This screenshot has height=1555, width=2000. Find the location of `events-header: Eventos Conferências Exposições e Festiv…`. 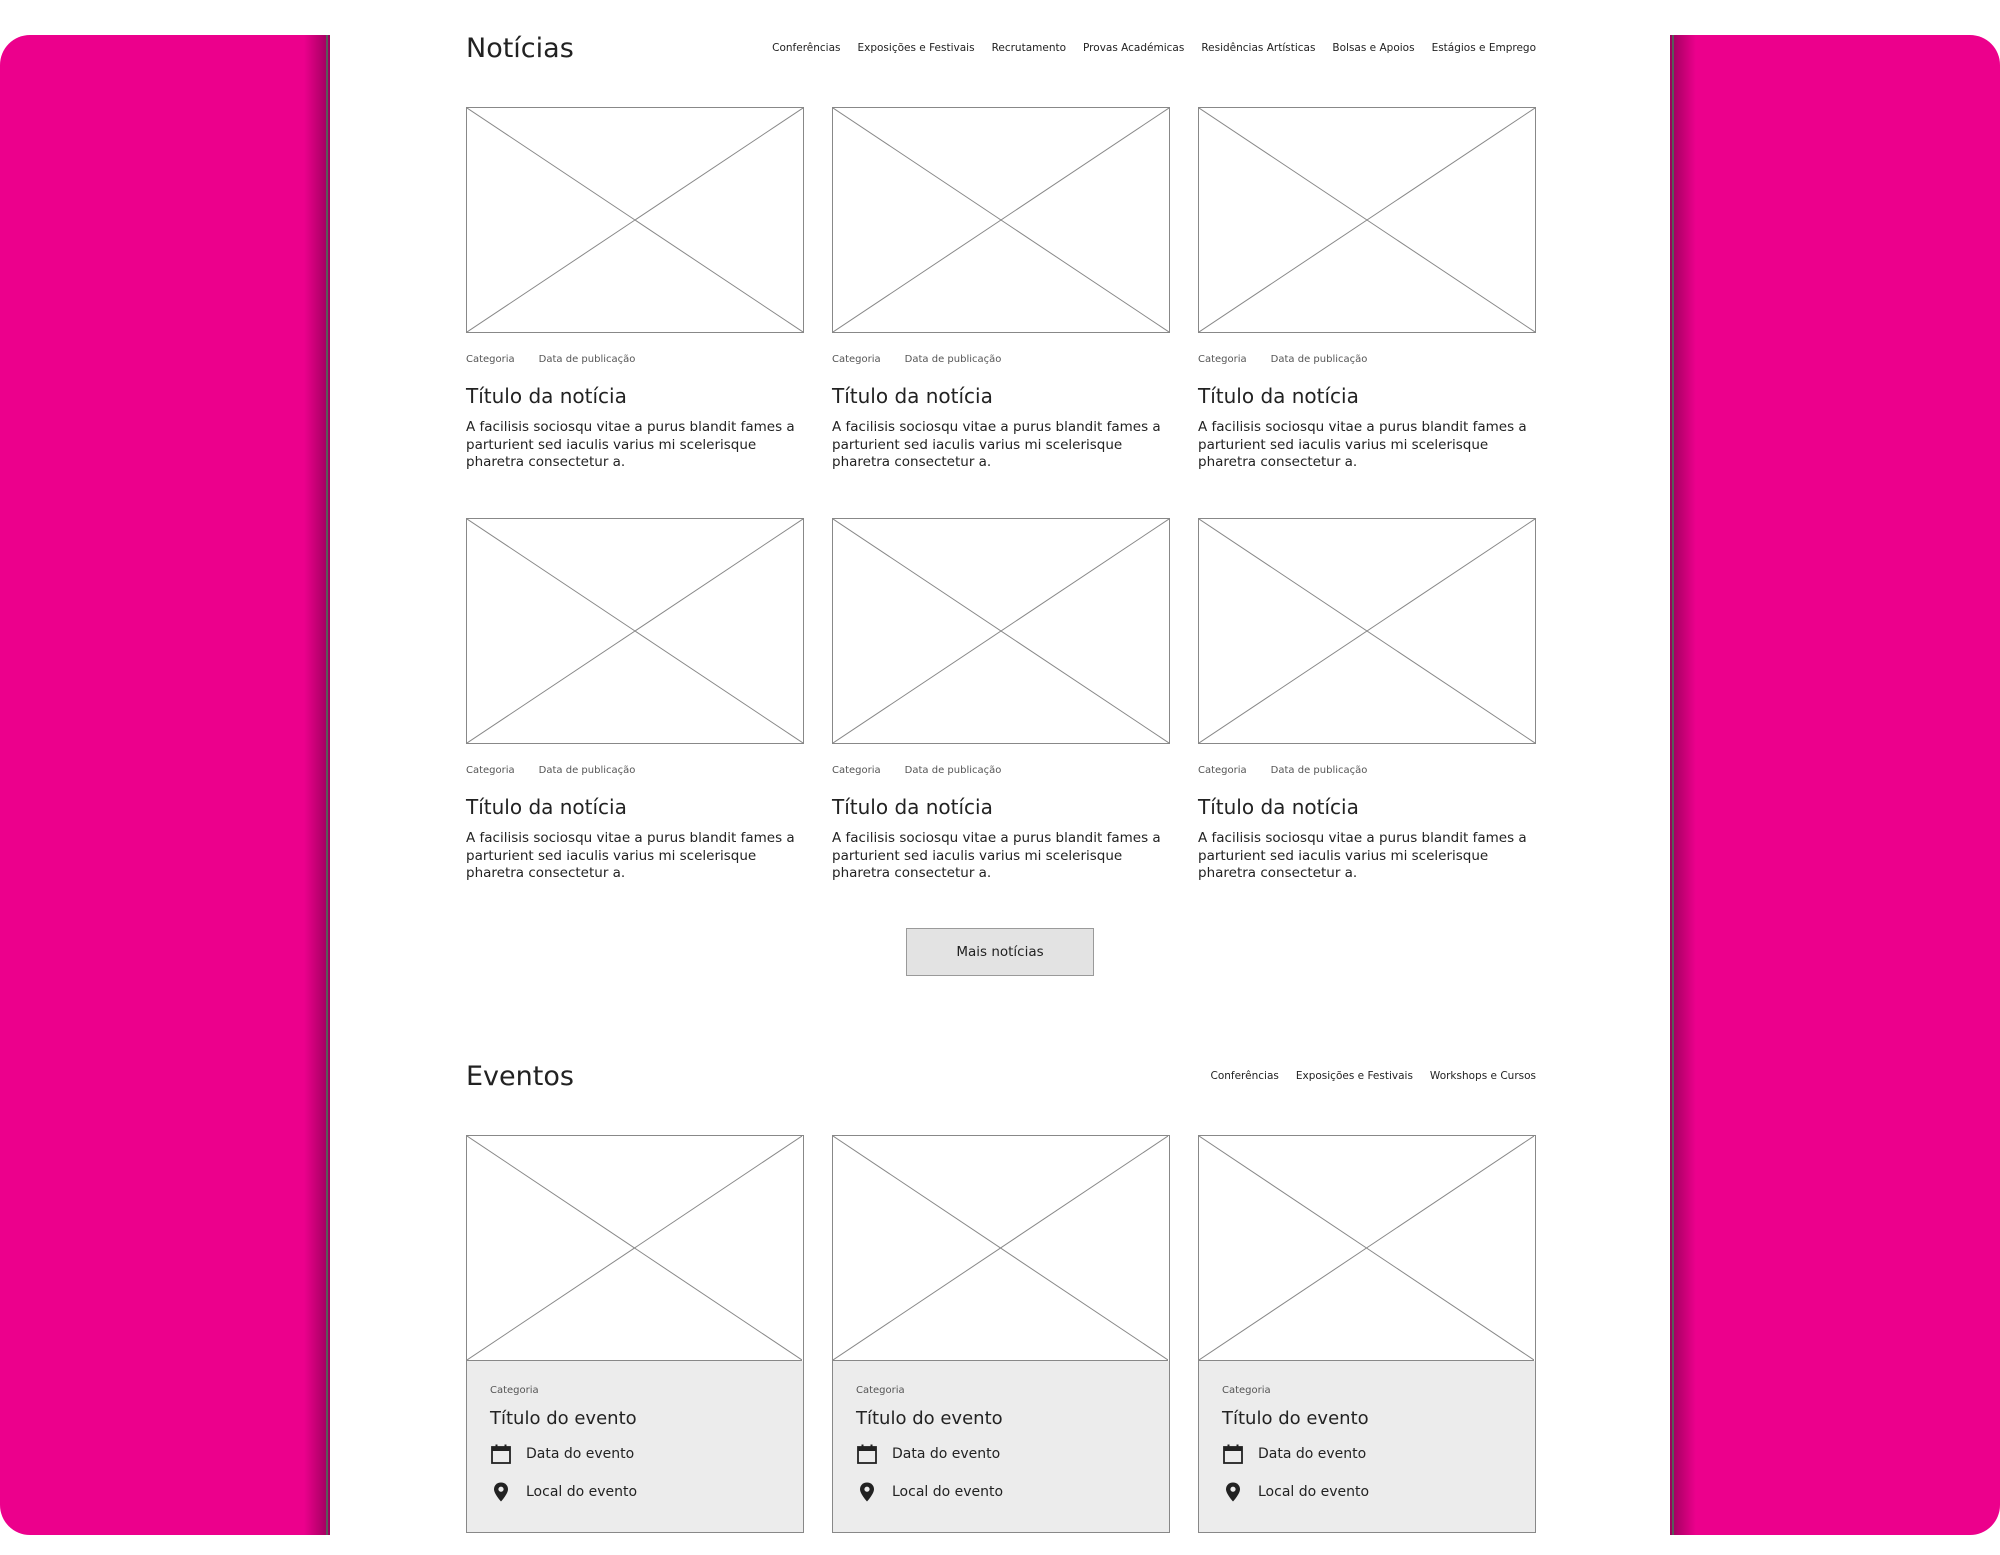

events-header: Eventos Conferências Exposições e Festiv… is located at coordinates (1001, 1076).